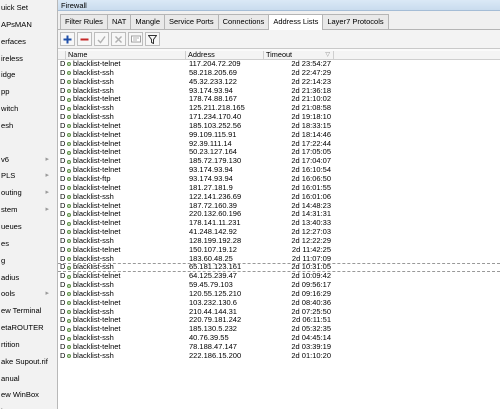 The image size is (500, 409). What do you see at coordinates (28, 406) in the screenshot?
I see `sidebar-item: it` at bounding box center [28, 406].